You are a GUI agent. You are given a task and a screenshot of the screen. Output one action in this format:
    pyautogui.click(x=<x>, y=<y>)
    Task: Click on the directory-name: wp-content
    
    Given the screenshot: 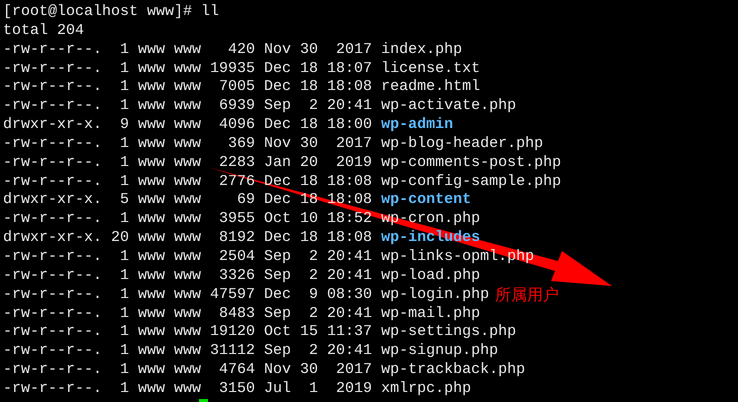 What is the action you would take?
    pyautogui.click(x=426, y=200)
    